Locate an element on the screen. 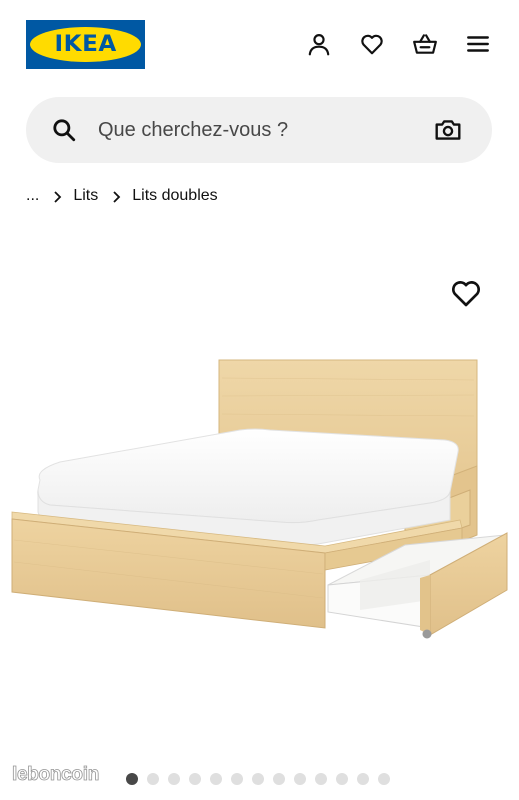  add-to-favorites-button is located at coordinates (466, 293).